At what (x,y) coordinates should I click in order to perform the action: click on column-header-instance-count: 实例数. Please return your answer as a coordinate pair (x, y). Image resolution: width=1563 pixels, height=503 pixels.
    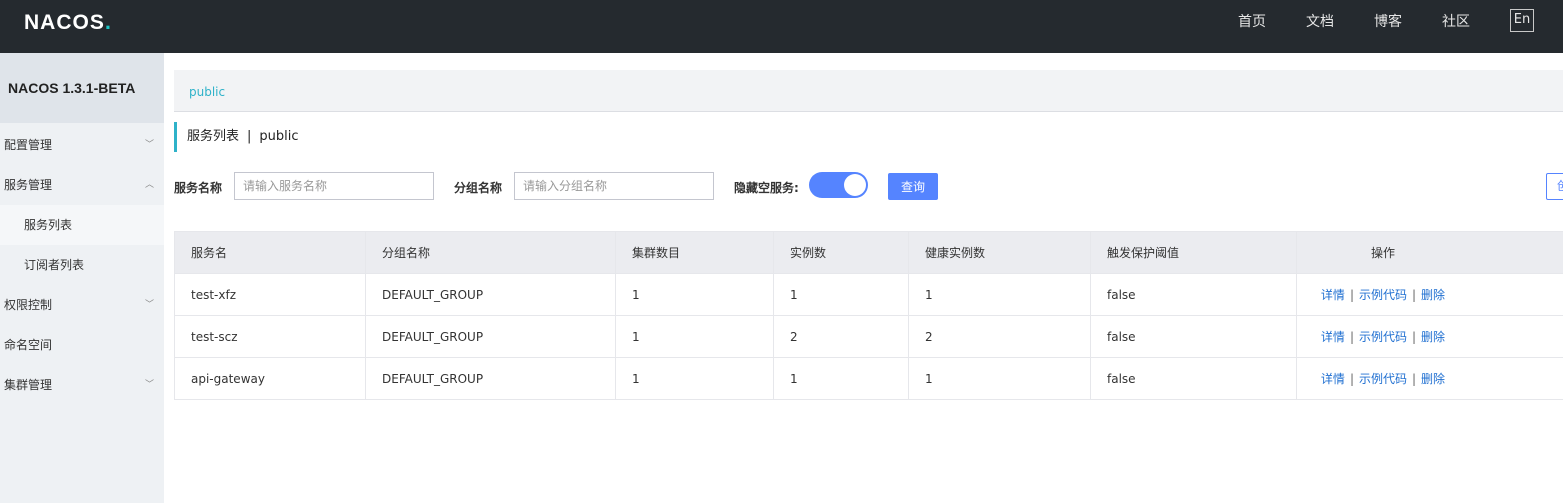
    Looking at the image, I should click on (841, 252).